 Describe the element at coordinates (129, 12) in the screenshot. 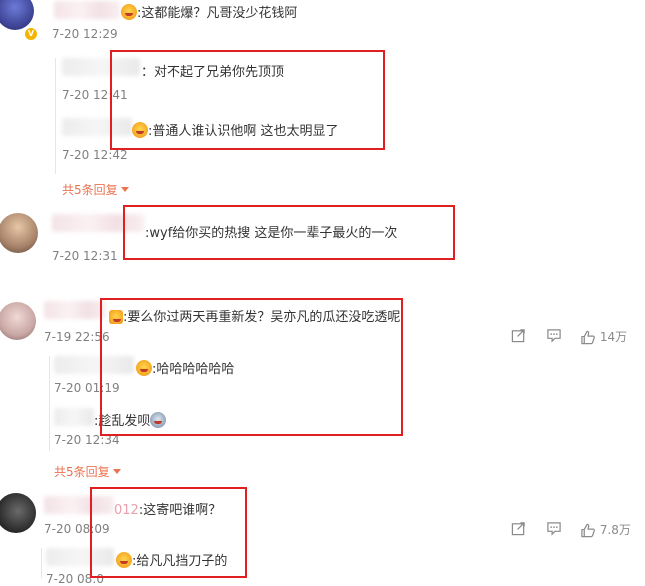

I see `emoji-icon` at that location.